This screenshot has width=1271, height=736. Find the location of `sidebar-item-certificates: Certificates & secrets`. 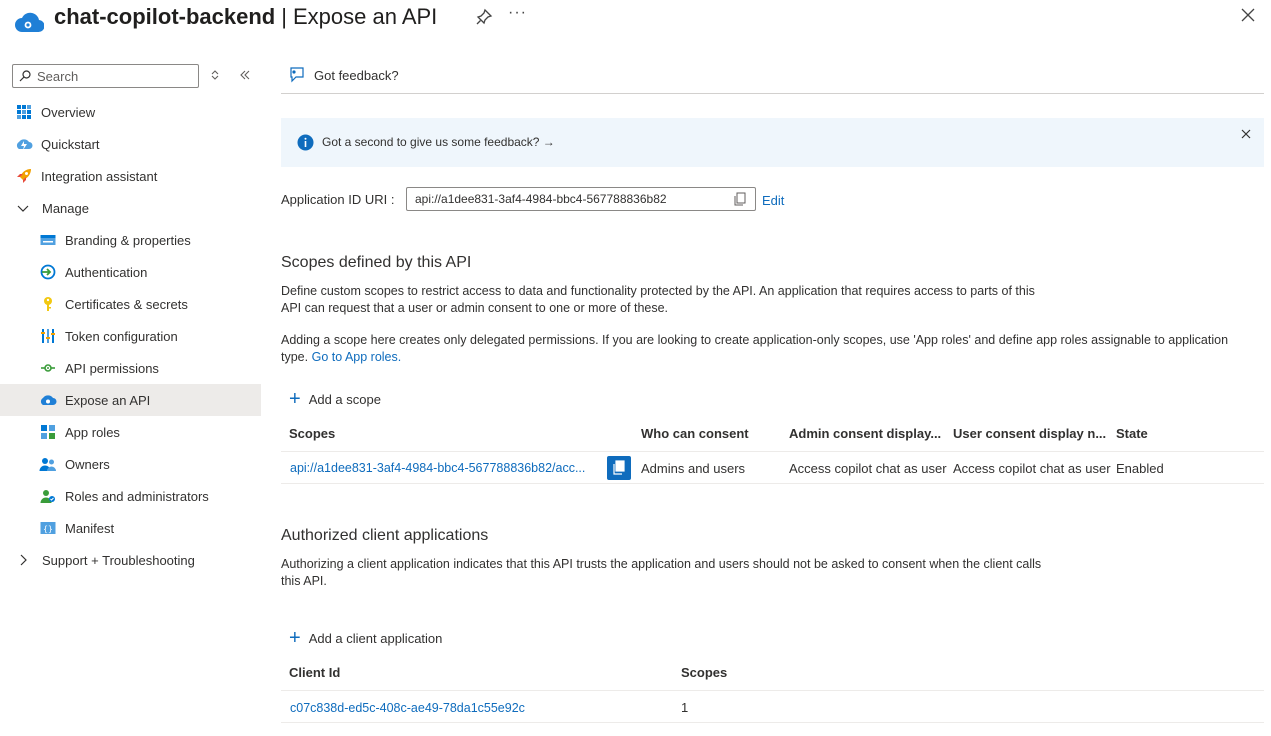

sidebar-item-certificates: Certificates & secrets is located at coordinates (130, 304).